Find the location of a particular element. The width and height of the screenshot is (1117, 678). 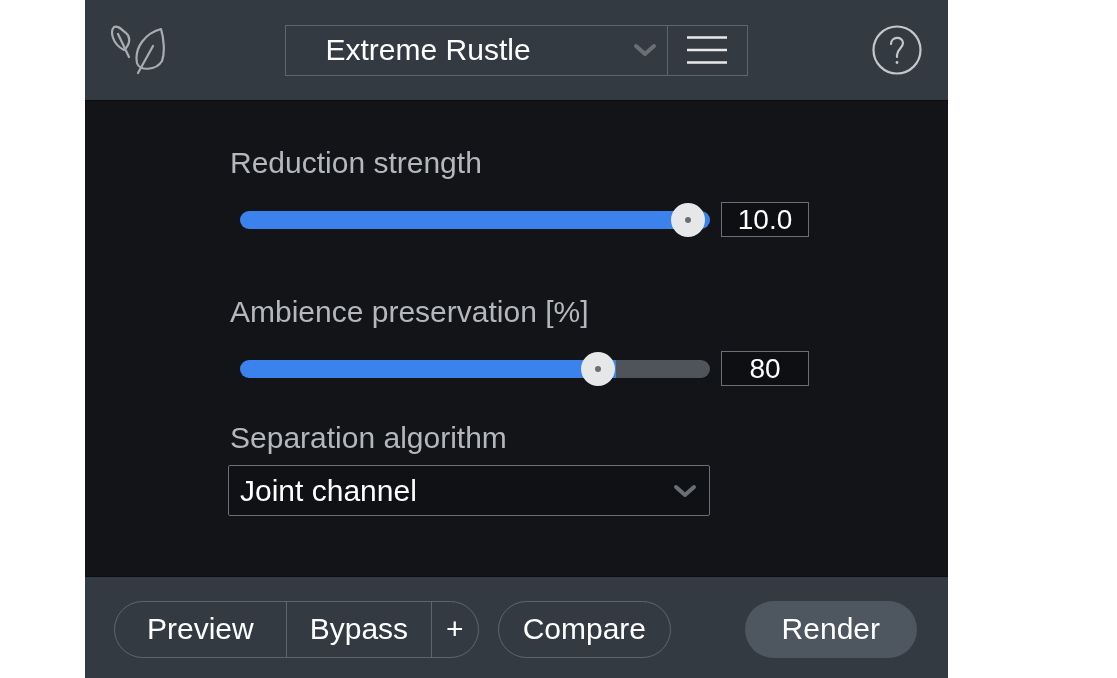

algorithm-dropdown: Joint channel is located at coordinates (469, 490).